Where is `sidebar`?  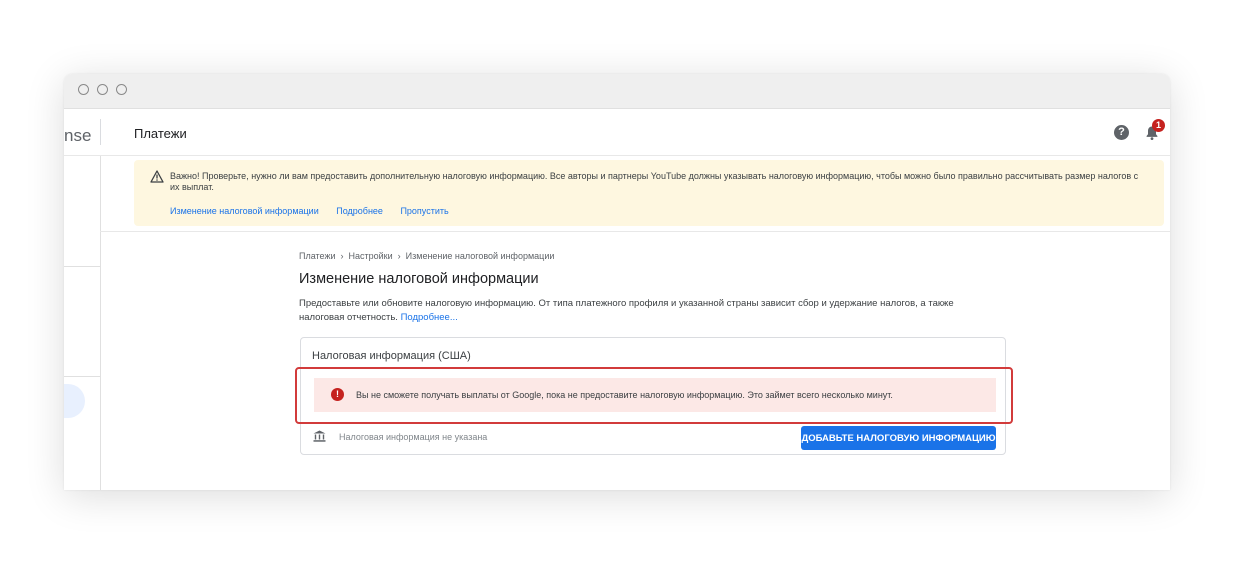
sidebar is located at coordinates (82, 323).